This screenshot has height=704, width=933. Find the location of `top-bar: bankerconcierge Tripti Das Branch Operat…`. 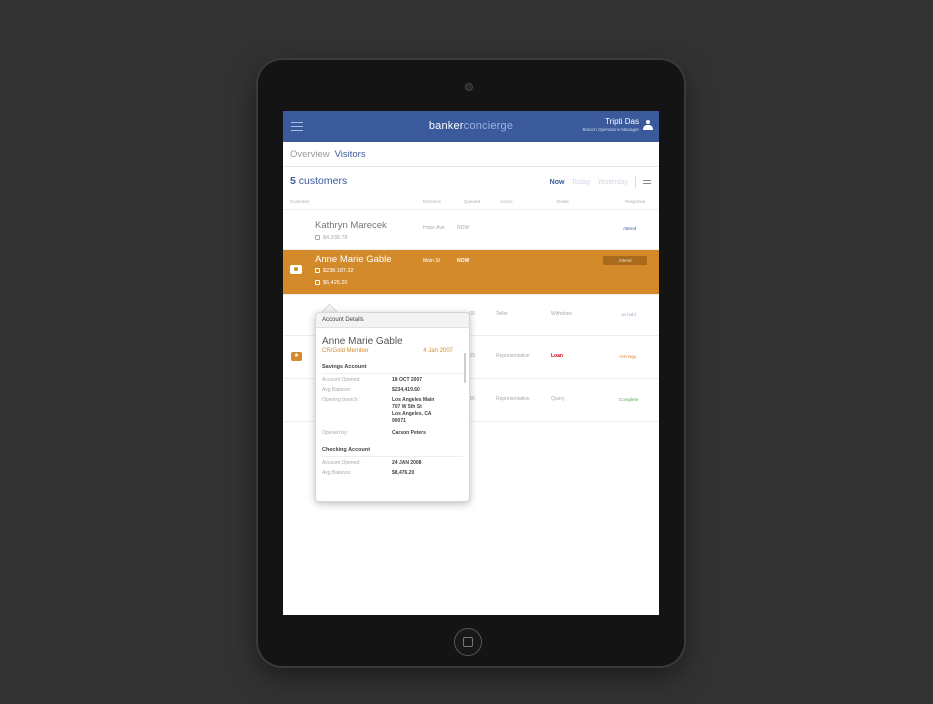

top-bar: bankerconcierge Tripti Das Branch Operat… is located at coordinates (471, 126).